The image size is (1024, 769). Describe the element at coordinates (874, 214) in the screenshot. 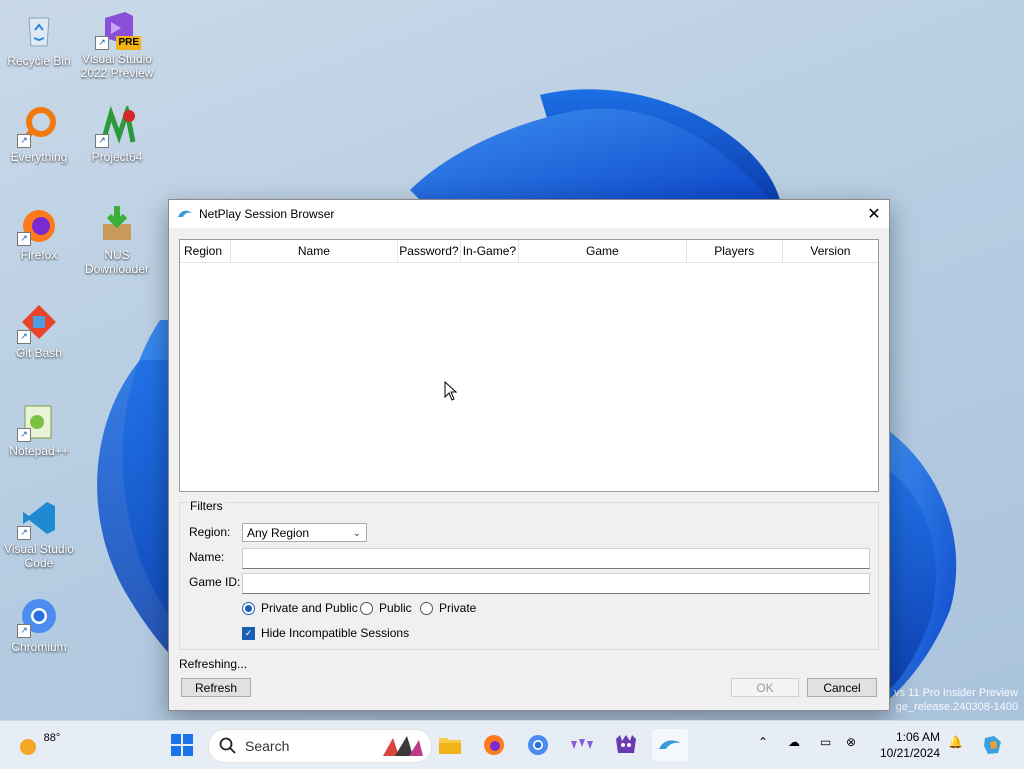

I see `close-icon: ✕` at that location.